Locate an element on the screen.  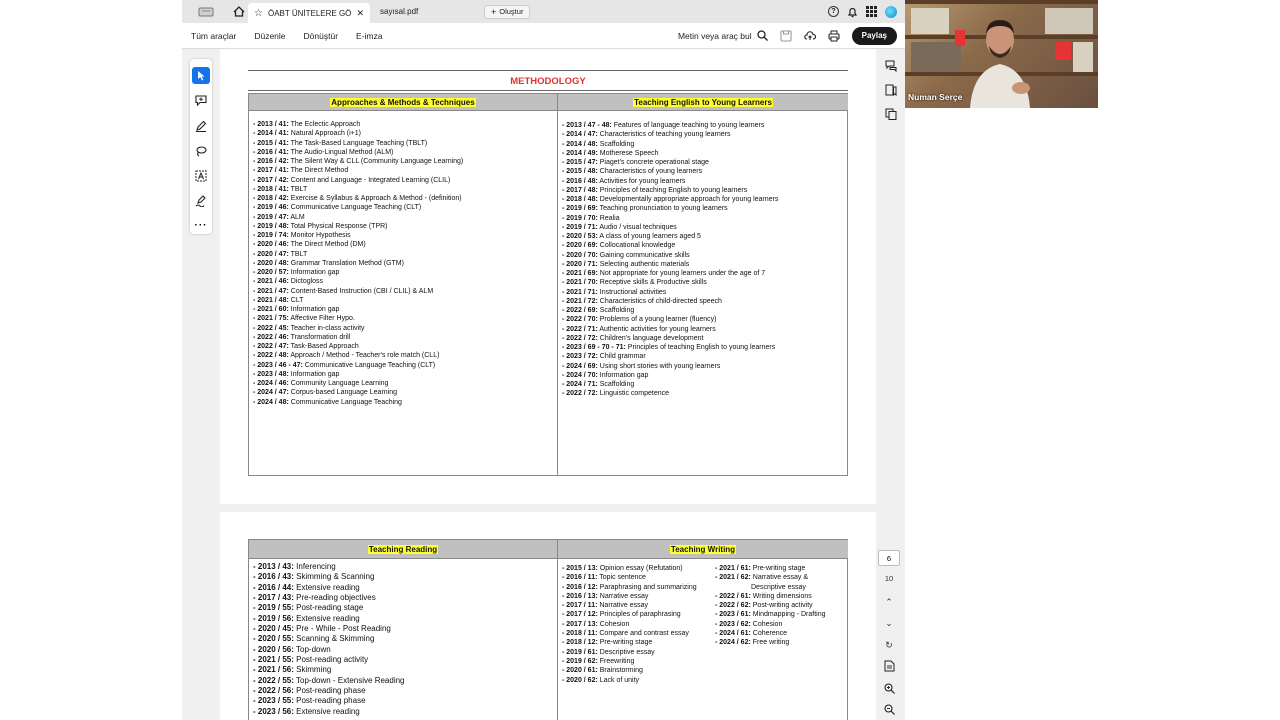
more-tools-button: ··· is located at coordinates (201, 225).